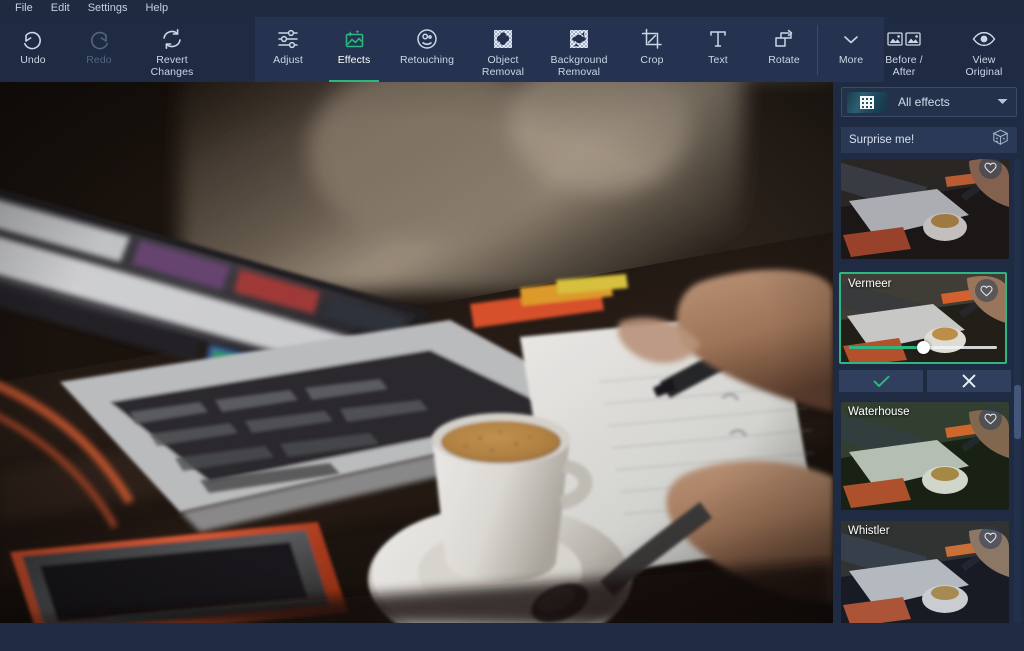 The width and height of the screenshot is (1024, 651). I want to click on redo-label: Redo, so click(99, 60).